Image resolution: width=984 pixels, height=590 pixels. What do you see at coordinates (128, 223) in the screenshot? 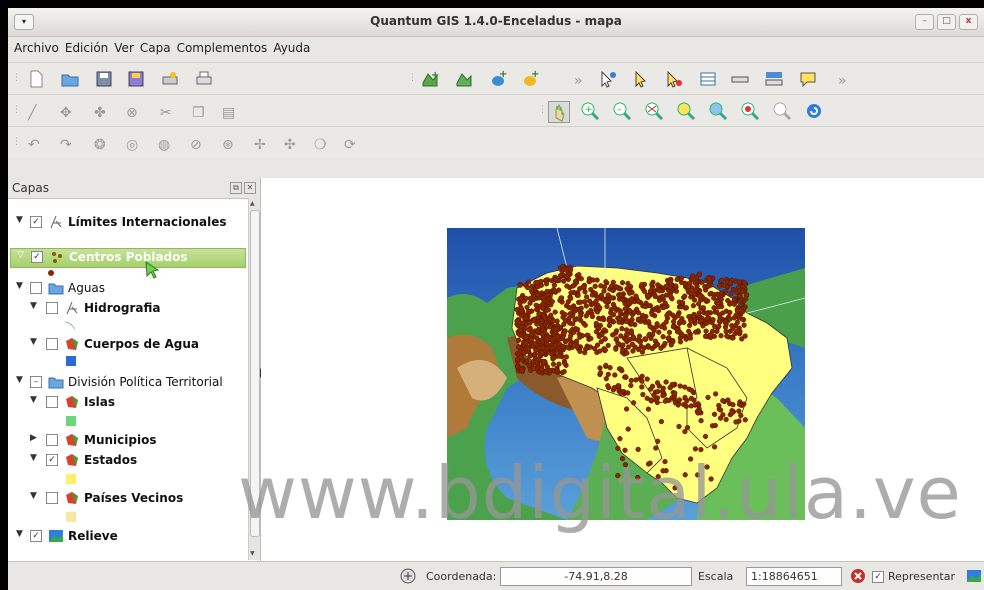
I see `layer-limites-internacionales: ▼ ✓ Límites Internacionales` at bounding box center [128, 223].